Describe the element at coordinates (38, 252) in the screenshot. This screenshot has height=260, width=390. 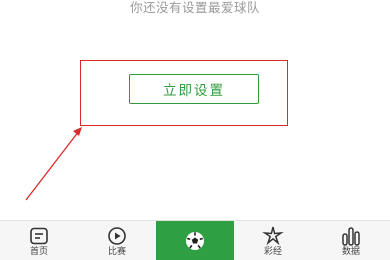
I see `tab-home-label: 首页` at that location.